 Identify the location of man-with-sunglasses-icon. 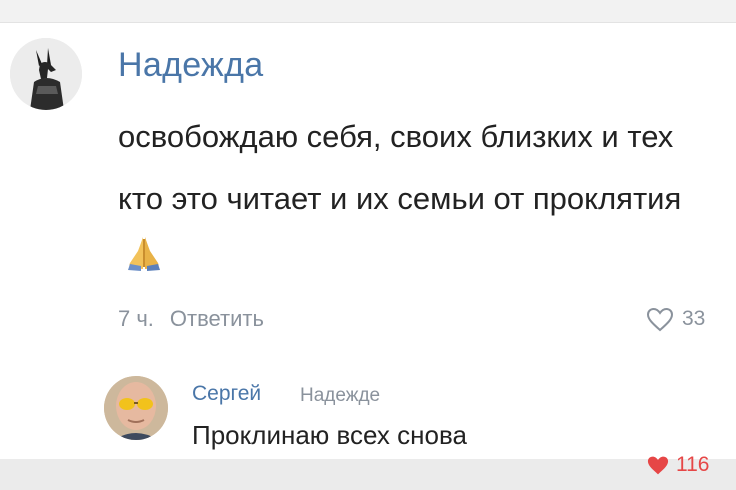
(136, 408).